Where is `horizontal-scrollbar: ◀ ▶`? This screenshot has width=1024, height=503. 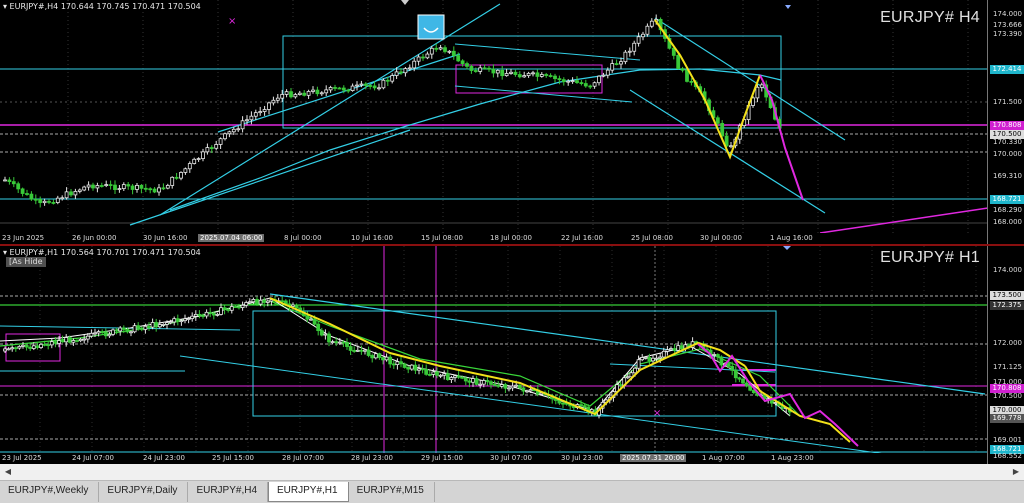 horizontal-scrollbar: ◀ ▶ is located at coordinates (512, 472).